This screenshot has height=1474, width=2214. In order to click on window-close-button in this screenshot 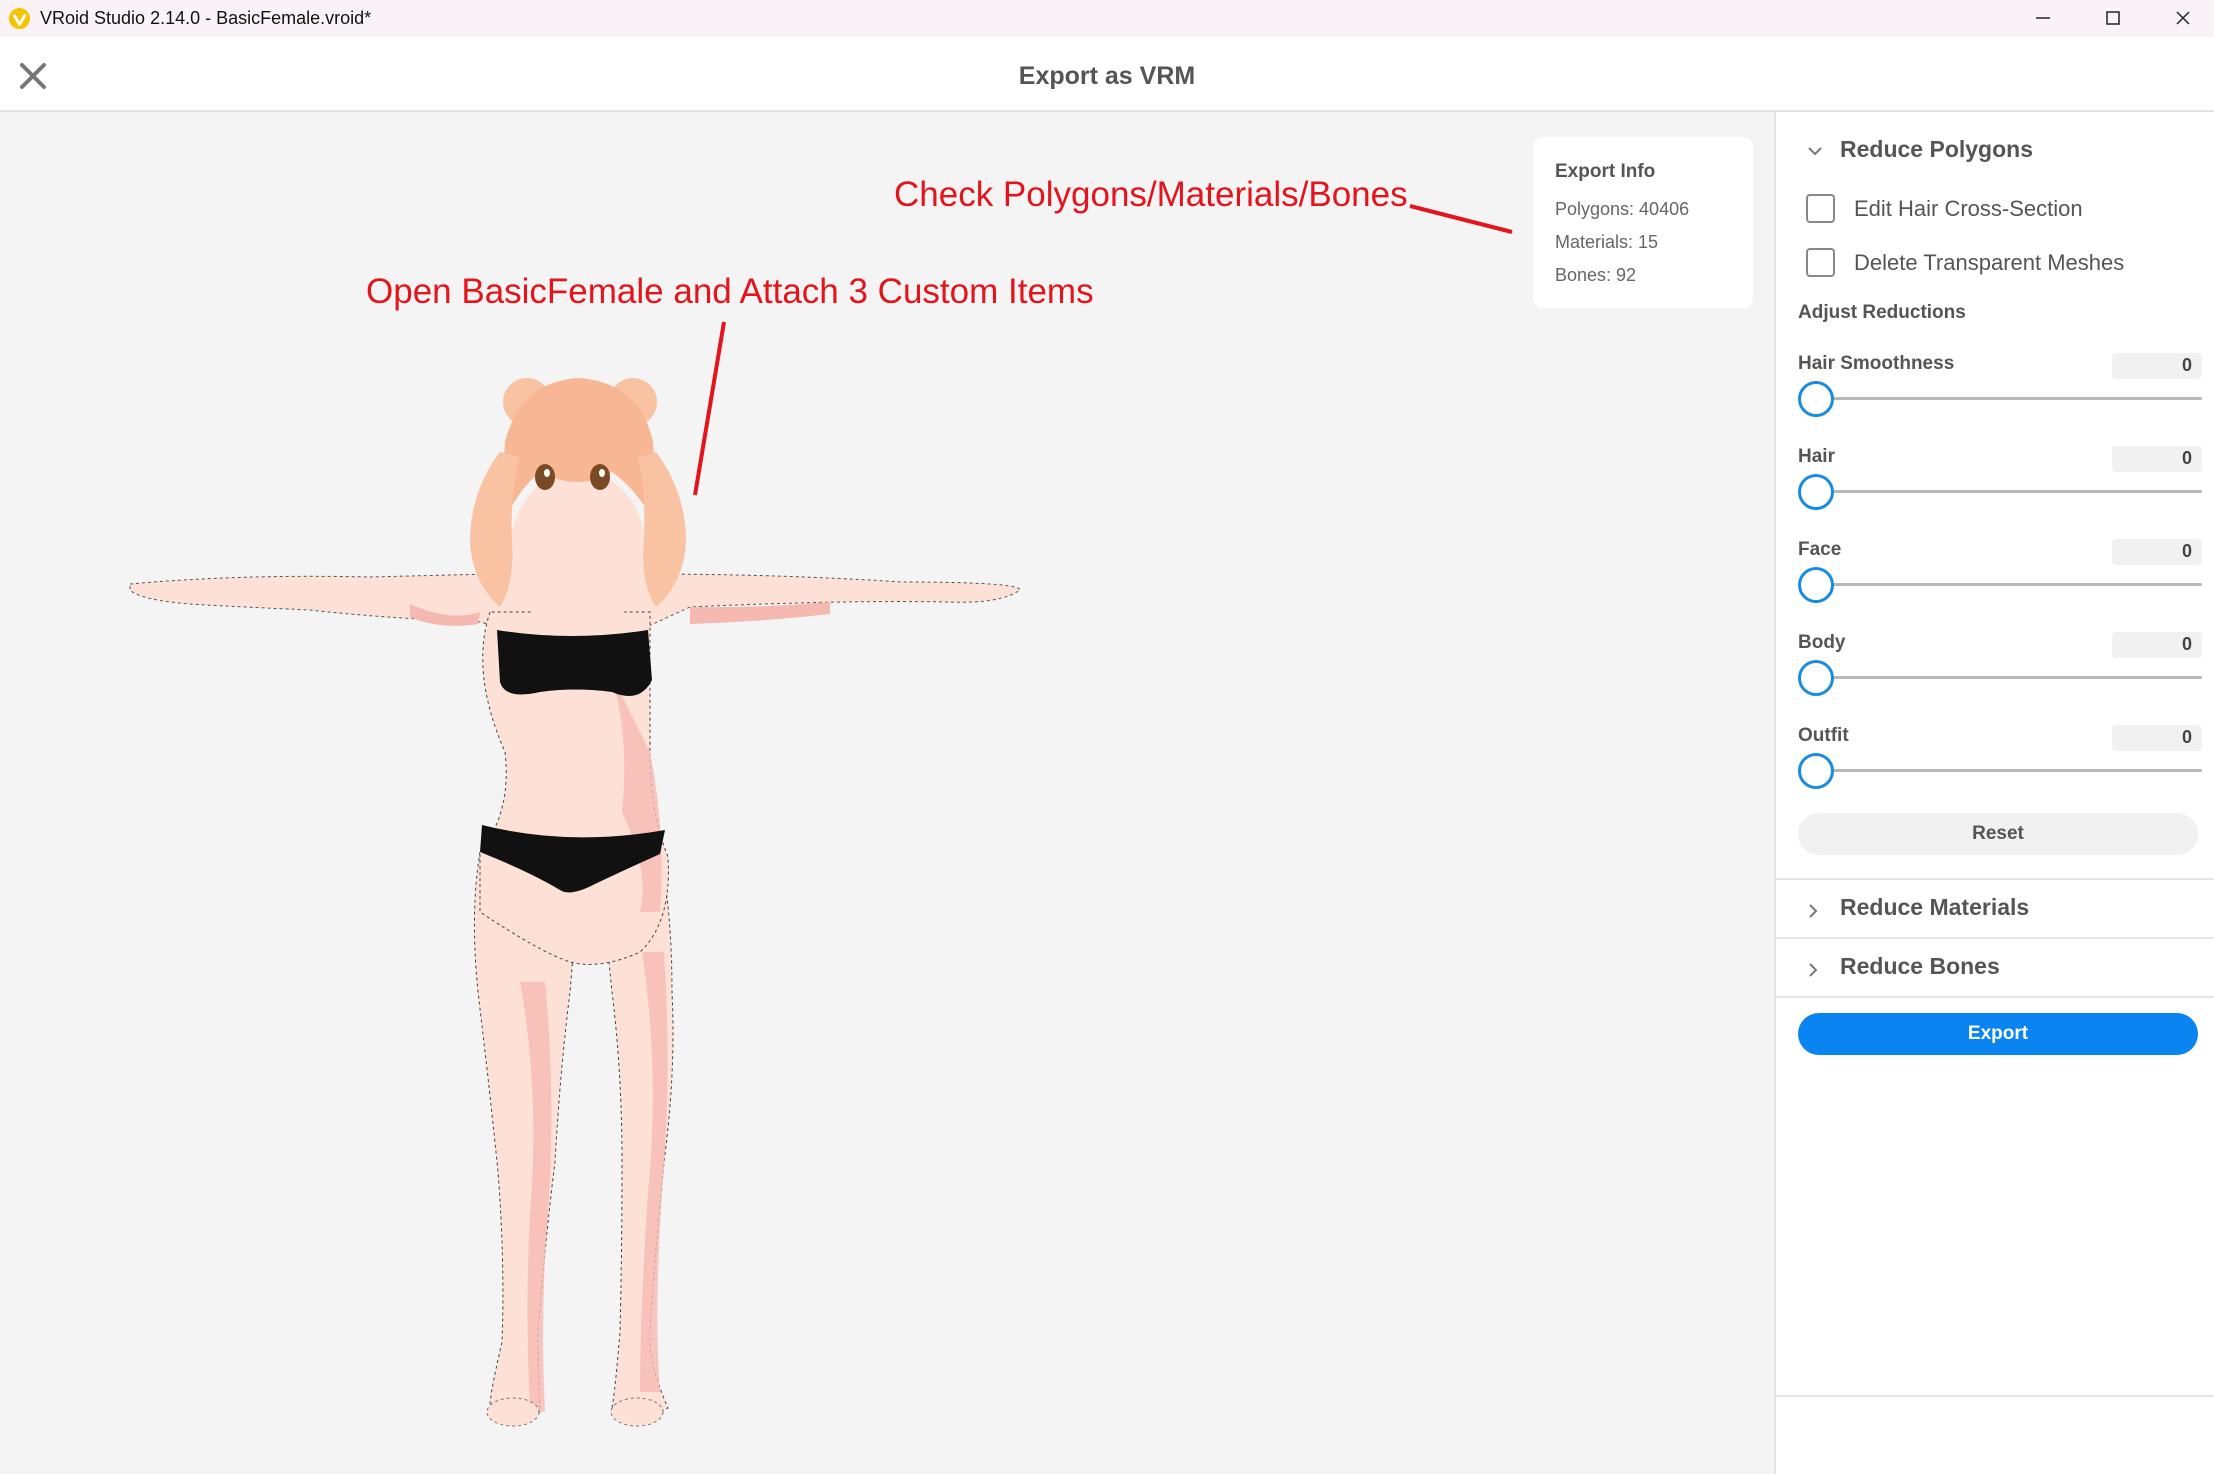, I will do `click(2181, 18)`.